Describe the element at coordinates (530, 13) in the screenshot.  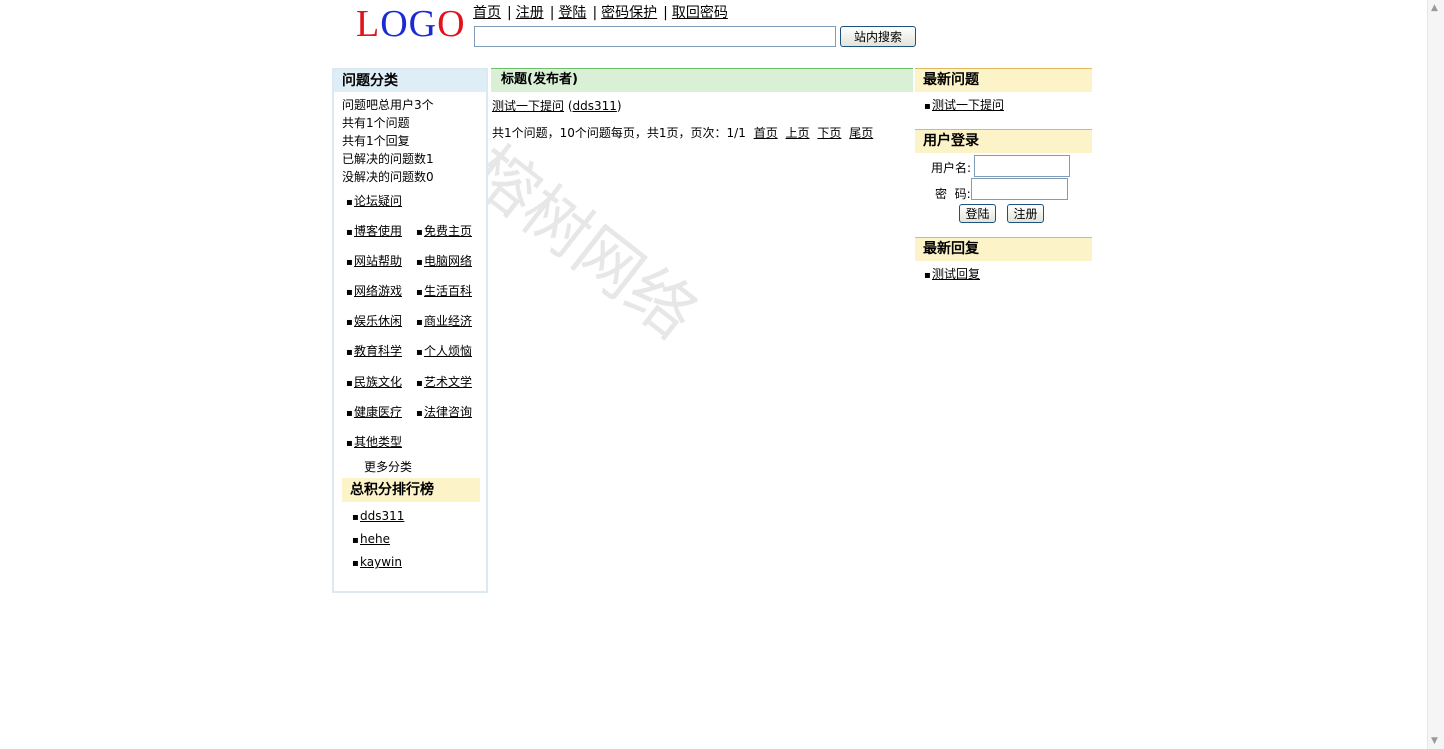
I see `nav-link-register: 注册` at that location.